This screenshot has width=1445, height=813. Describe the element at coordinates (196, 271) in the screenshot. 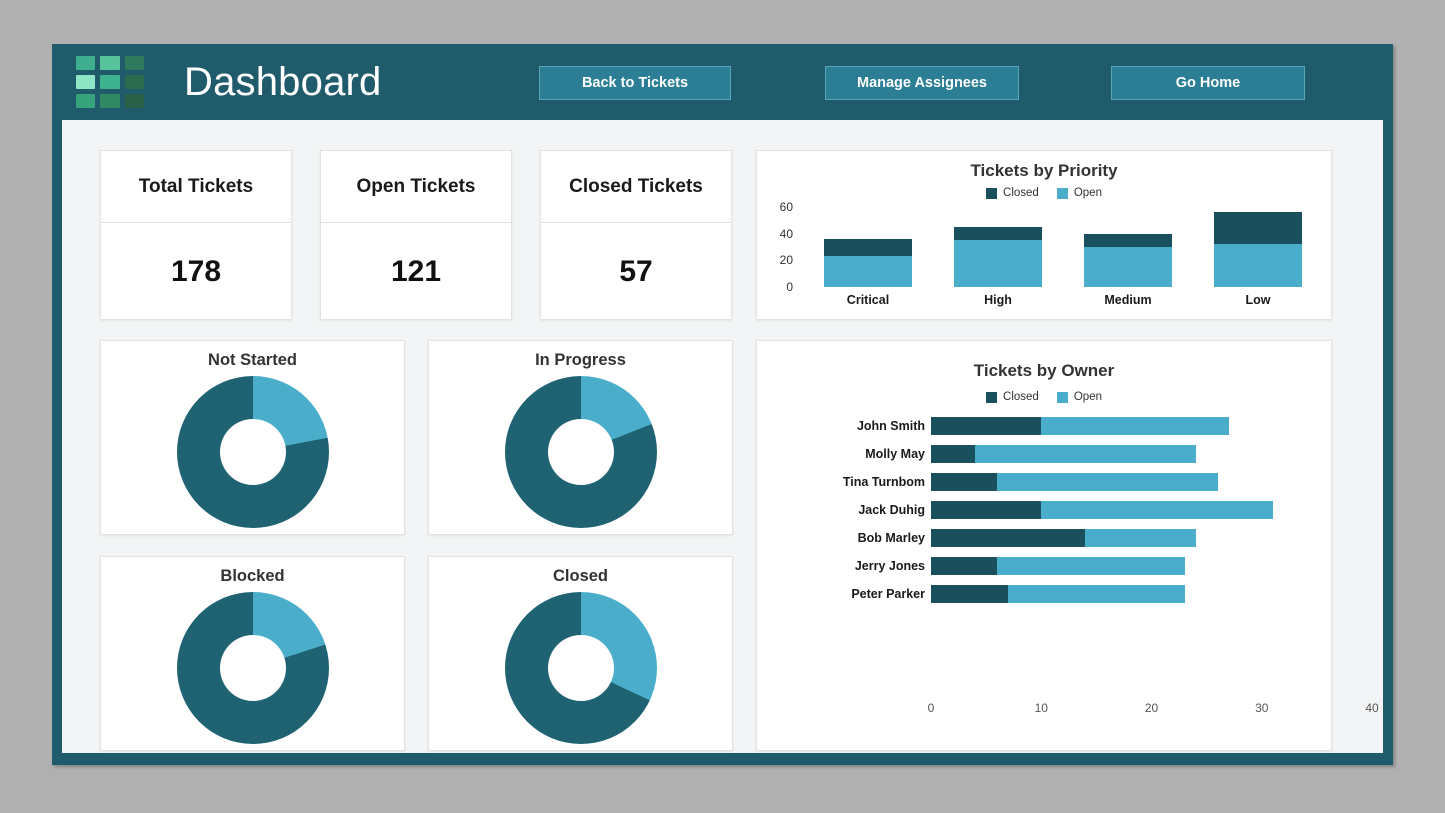

I see `kpi-value: 178` at that location.